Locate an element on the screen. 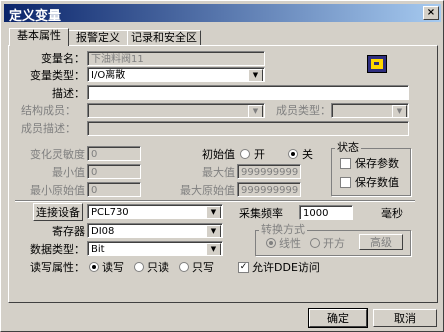  initial-off-radio is located at coordinates (293, 154).